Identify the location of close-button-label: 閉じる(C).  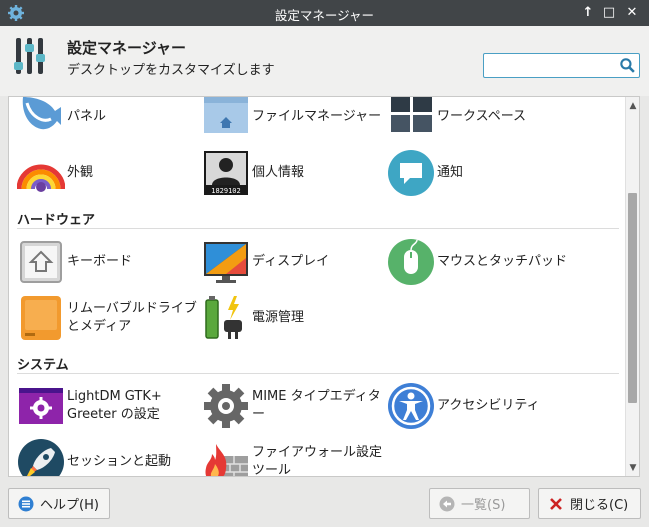
(599, 505).